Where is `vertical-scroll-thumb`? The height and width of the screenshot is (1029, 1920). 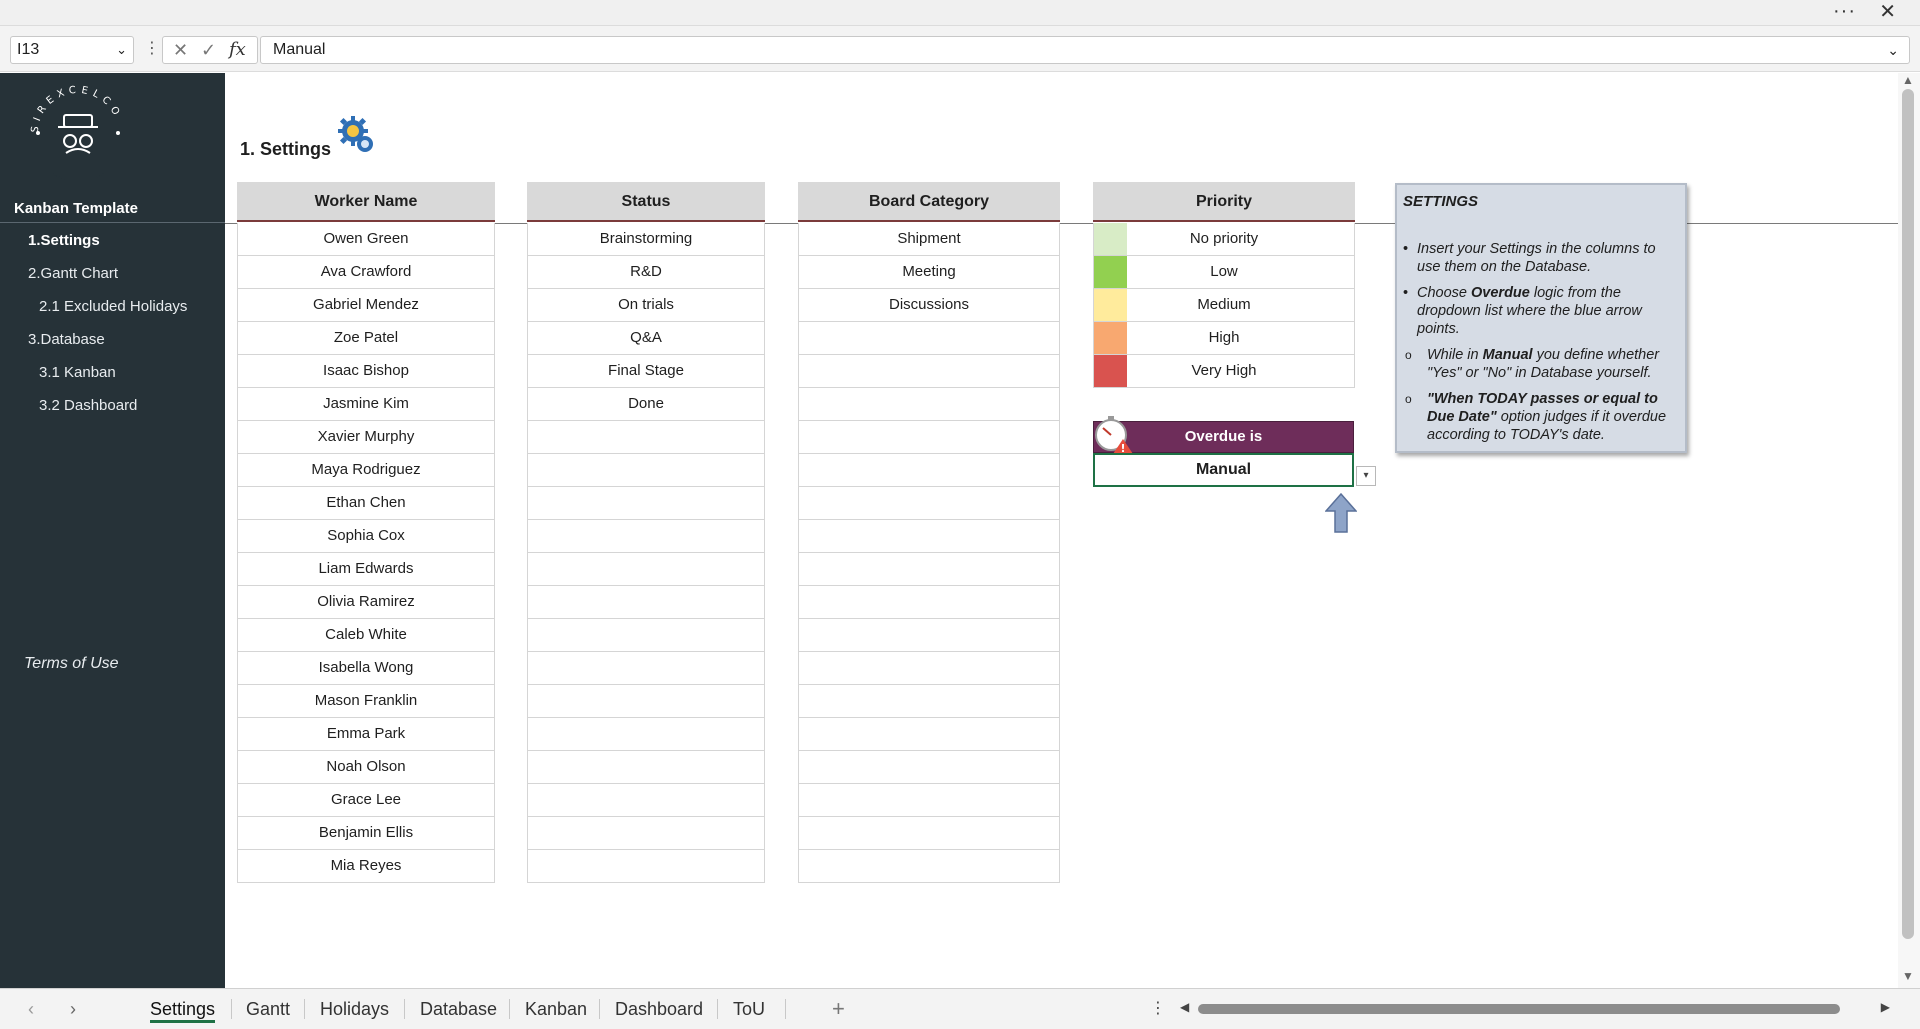 vertical-scroll-thumb is located at coordinates (1908, 514).